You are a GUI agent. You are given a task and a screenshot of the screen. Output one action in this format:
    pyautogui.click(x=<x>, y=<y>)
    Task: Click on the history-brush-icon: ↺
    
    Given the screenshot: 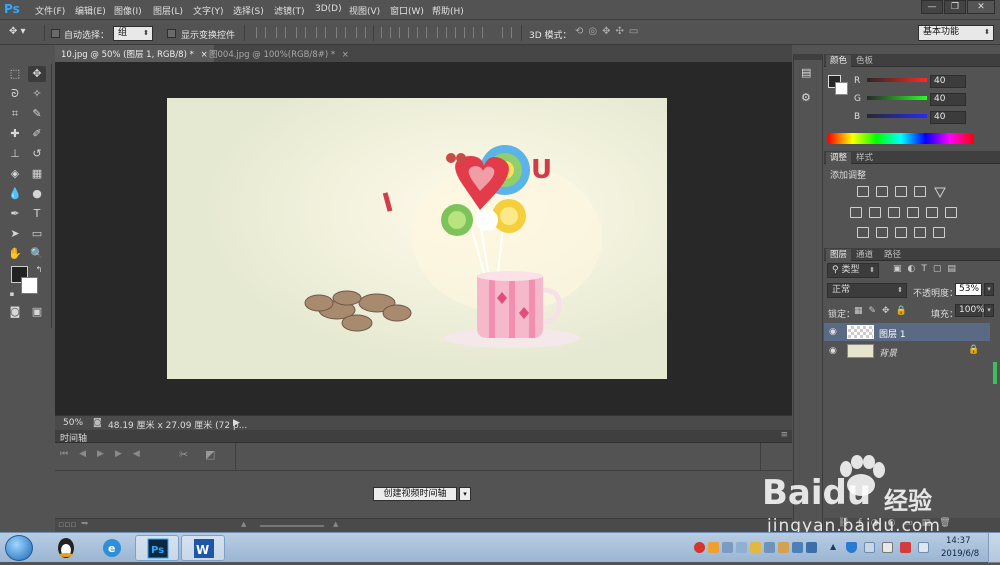 What is the action you would take?
    pyautogui.click(x=37, y=154)
    